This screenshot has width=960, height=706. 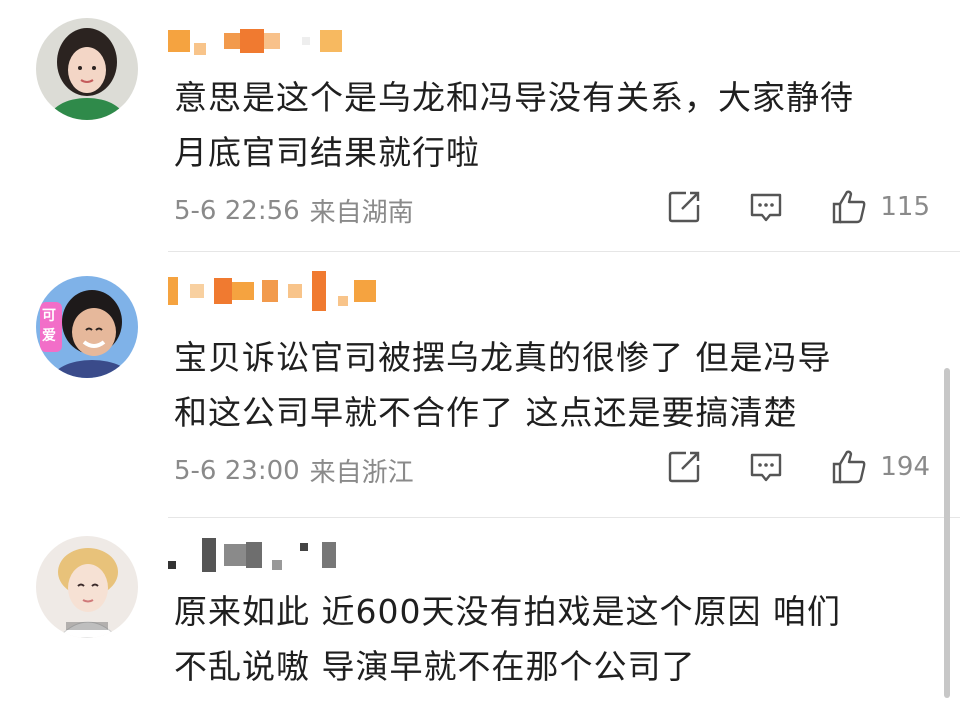 I want to click on avatar-badge: 可爱, so click(x=49, y=326).